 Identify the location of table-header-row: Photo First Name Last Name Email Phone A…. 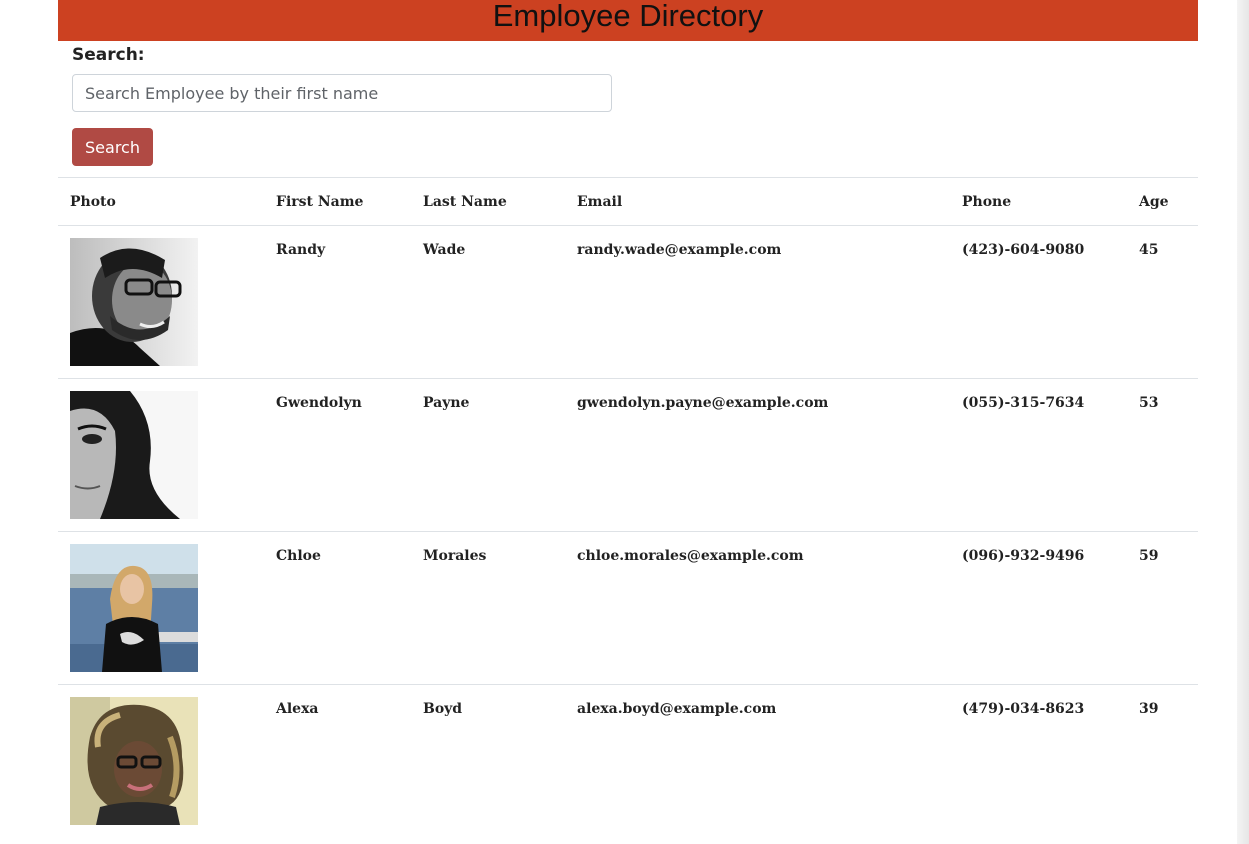
(628, 201).